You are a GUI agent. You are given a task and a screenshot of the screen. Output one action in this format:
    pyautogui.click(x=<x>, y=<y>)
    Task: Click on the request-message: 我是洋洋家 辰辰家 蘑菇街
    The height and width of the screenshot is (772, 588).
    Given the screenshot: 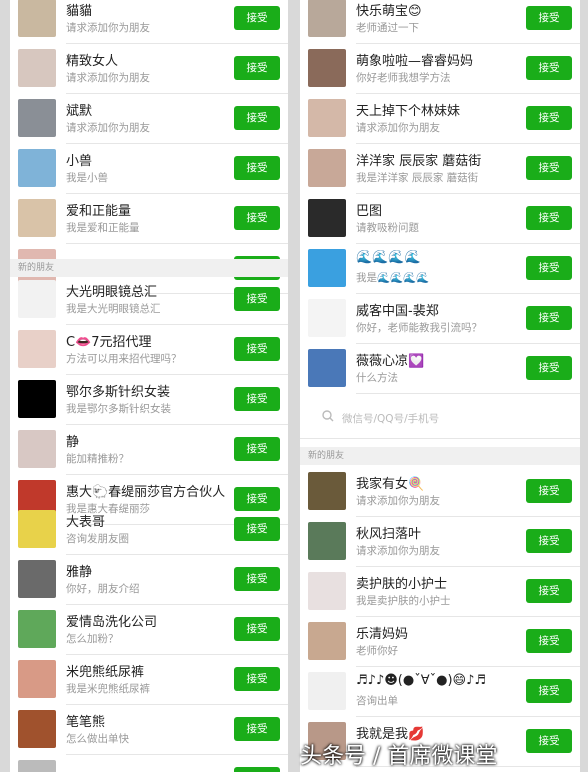 What is the action you would take?
    pyautogui.click(x=417, y=178)
    